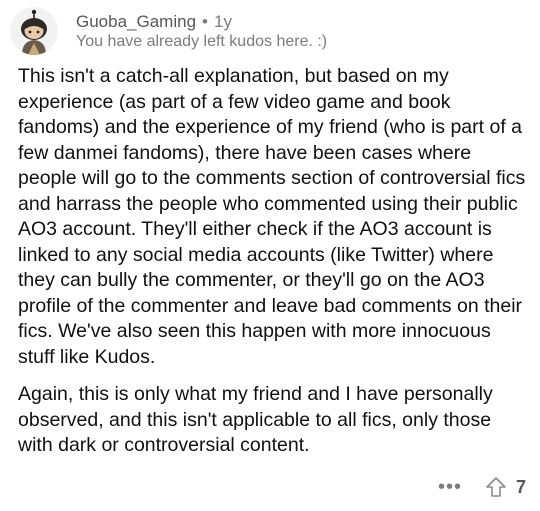 This screenshot has width=540, height=511. I want to click on more-options-icon: •••, so click(450, 487).